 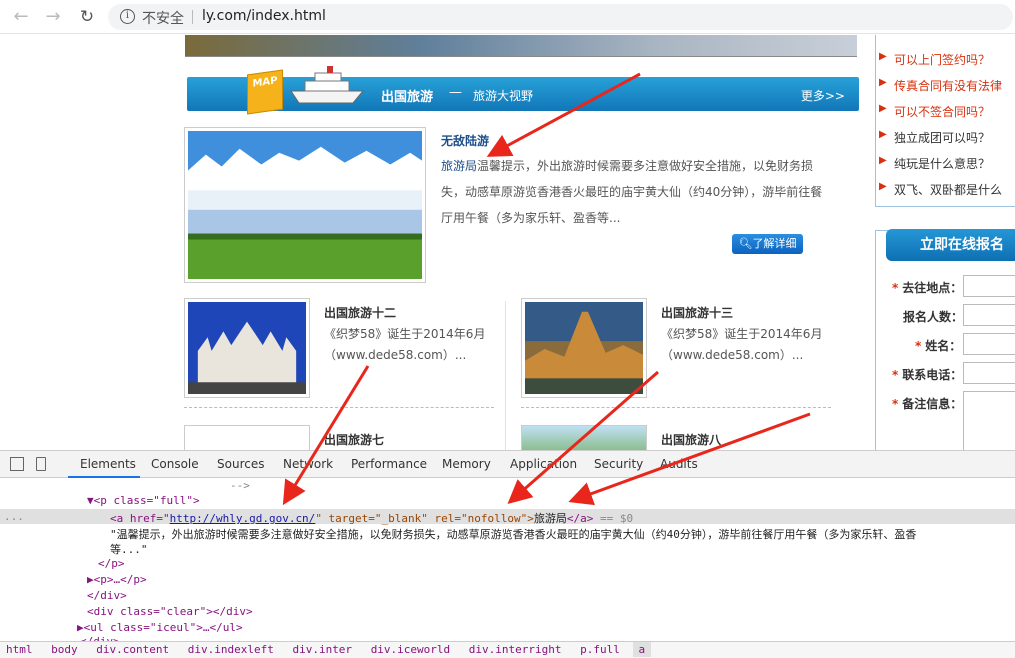 What do you see at coordinates (240, 464) in the screenshot?
I see `tab-sources: Sources` at bounding box center [240, 464].